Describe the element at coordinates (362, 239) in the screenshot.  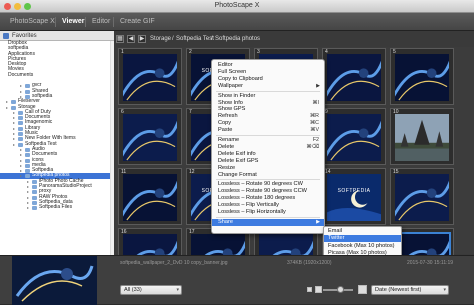
I see `share-menu-item: Twitter` at that location.